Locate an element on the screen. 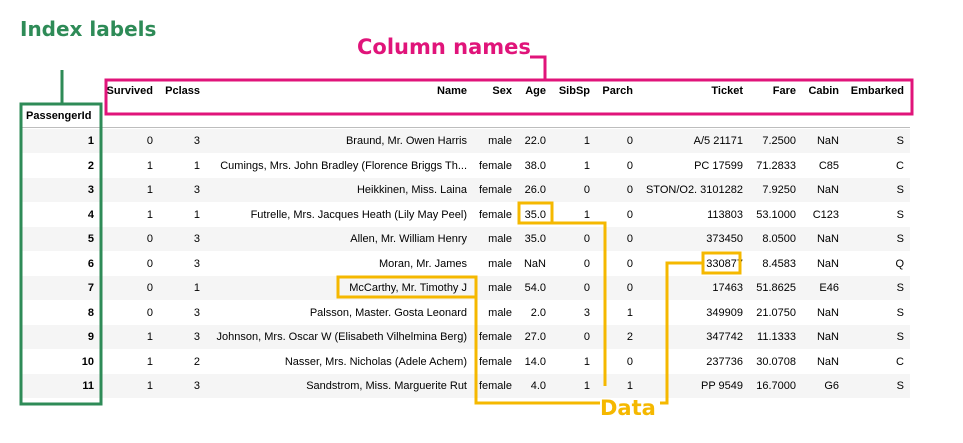 This screenshot has height=443, width=963. index-labels-annotation: Index labels is located at coordinates (88, 29).